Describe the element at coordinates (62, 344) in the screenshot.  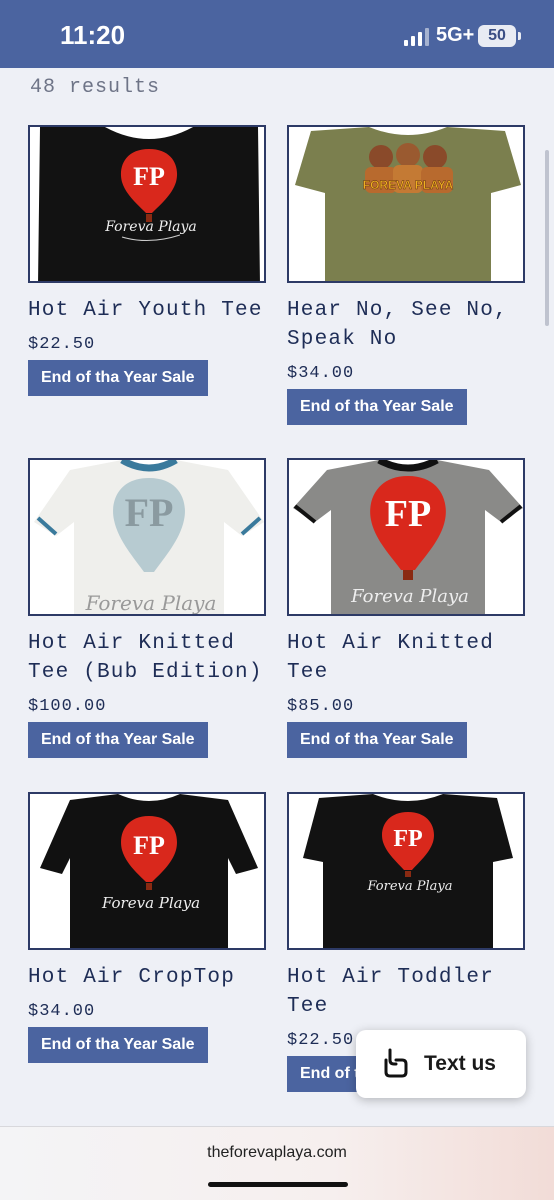
I see `product-price: $22.50` at that location.